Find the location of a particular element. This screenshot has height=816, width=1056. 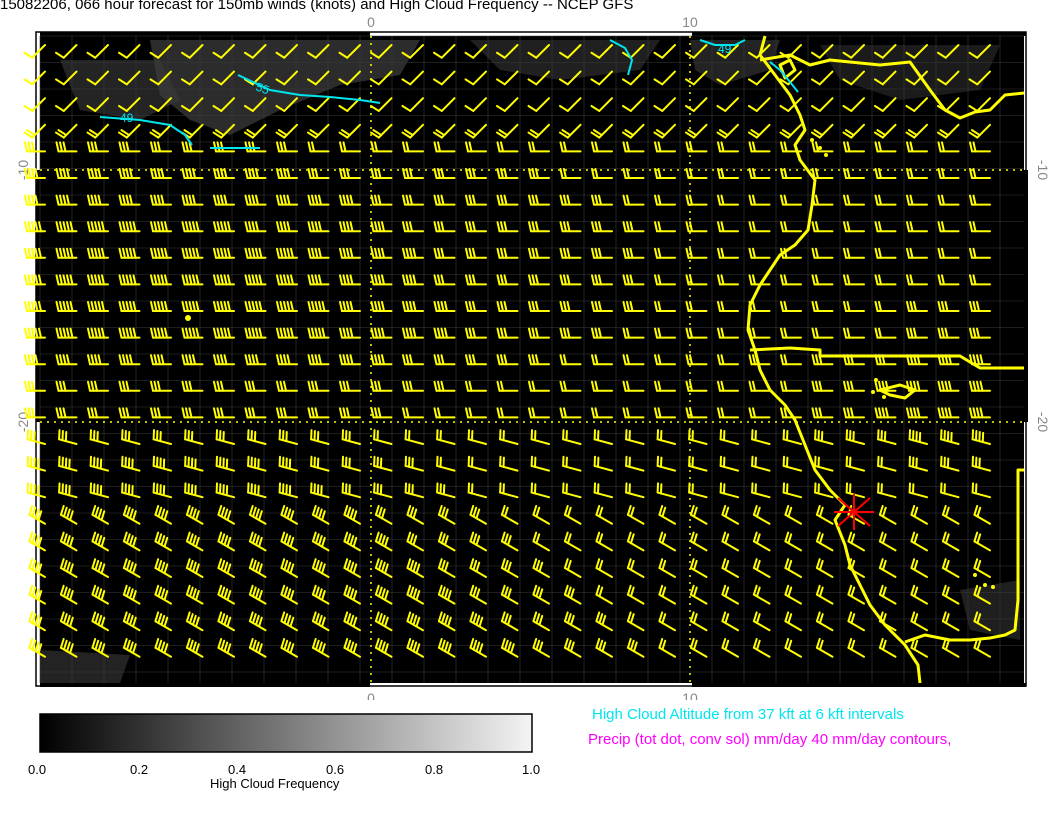

colorbar-gradient is located at coordinates (286, 733).